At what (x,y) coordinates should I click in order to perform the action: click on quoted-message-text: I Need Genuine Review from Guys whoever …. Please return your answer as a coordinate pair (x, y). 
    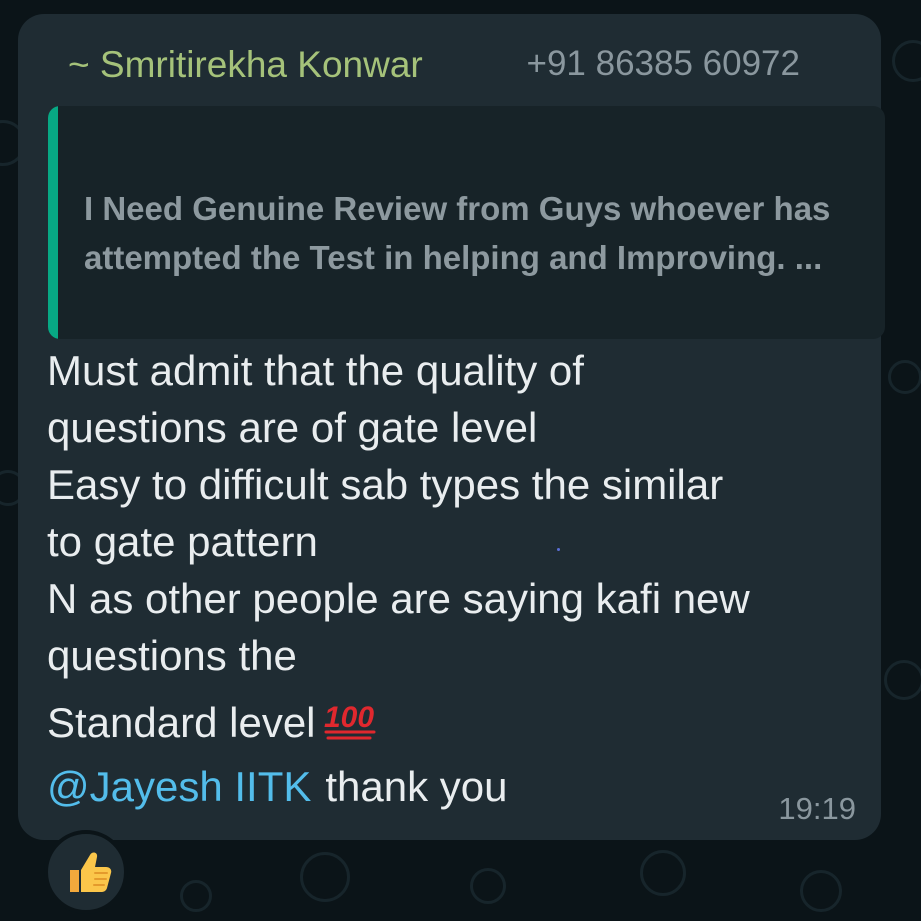
    Looking at the image, I should click on (457, 233).